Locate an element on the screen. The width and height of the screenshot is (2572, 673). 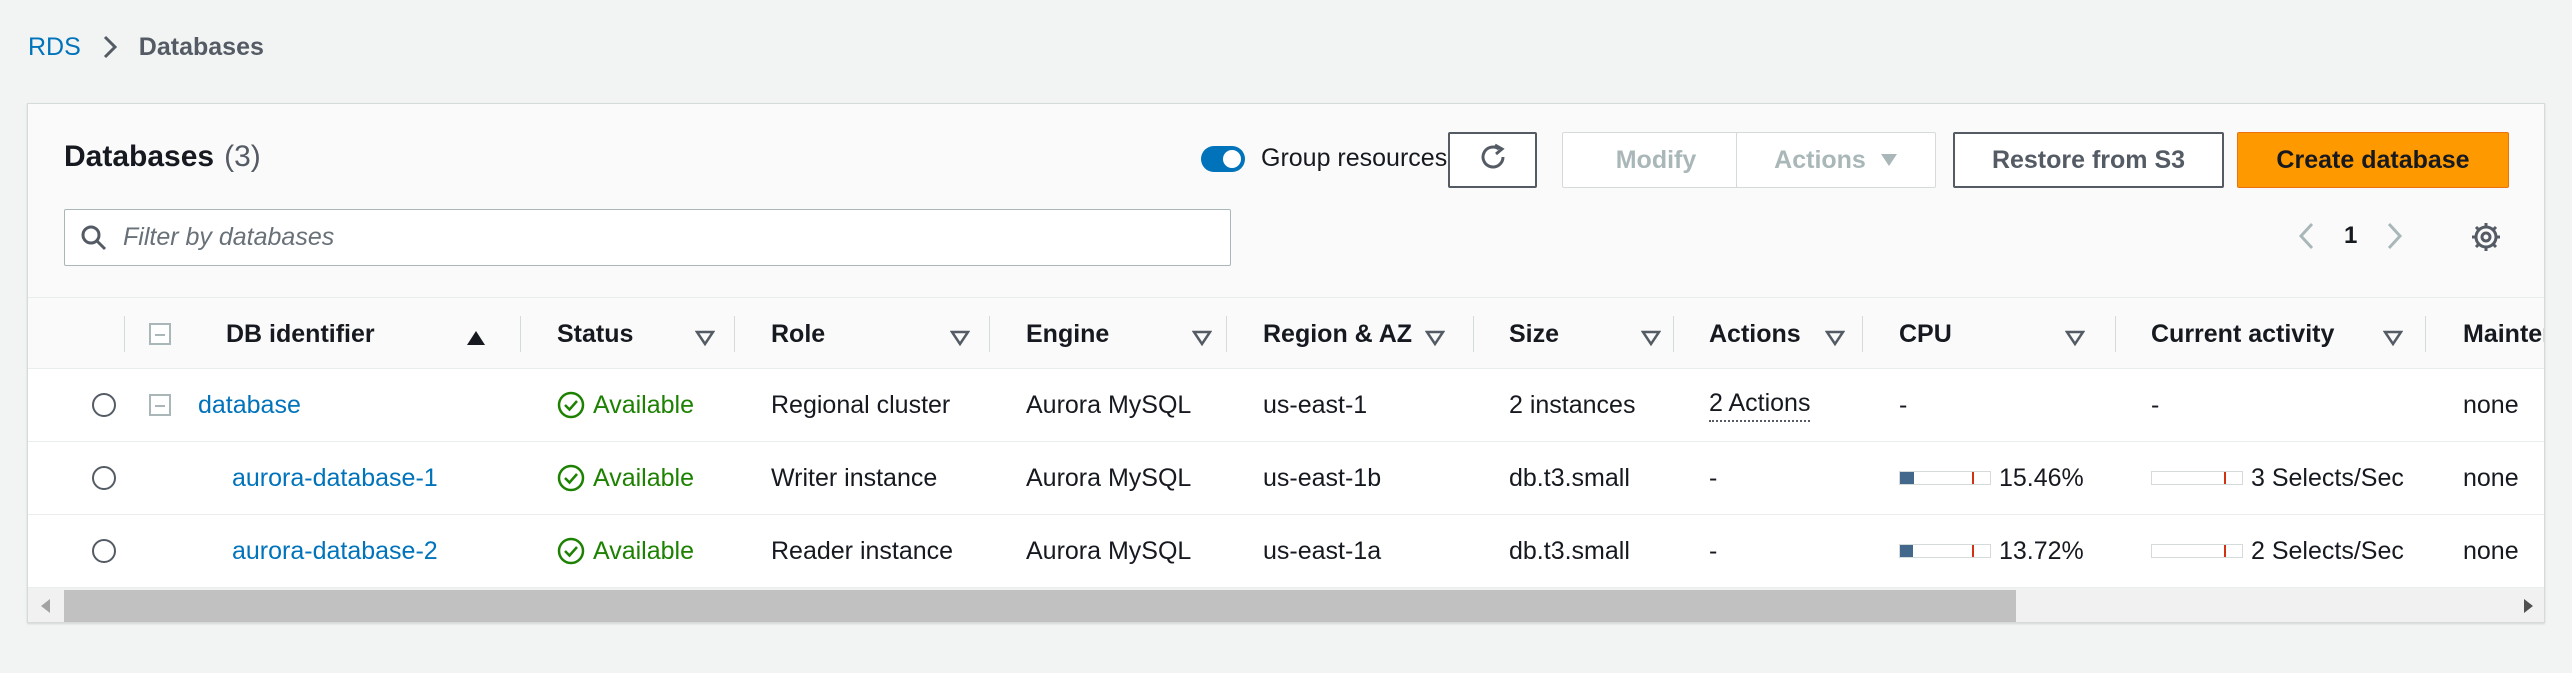
region-cell: us-east-1a is located at coordinates (1322, 550).